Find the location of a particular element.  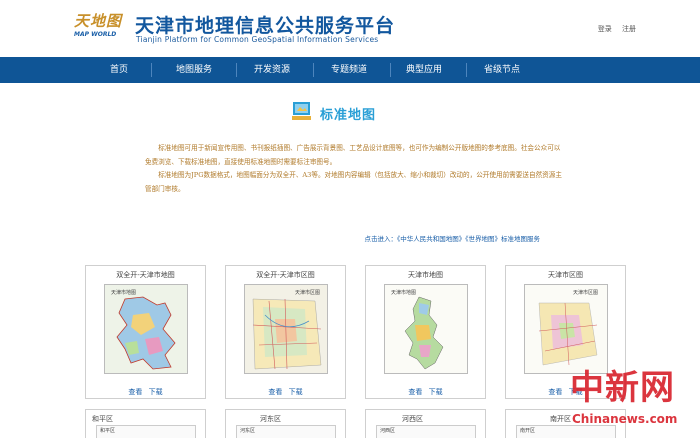

map-card: 河东区 河东区 is located at coordinates (285, 423).